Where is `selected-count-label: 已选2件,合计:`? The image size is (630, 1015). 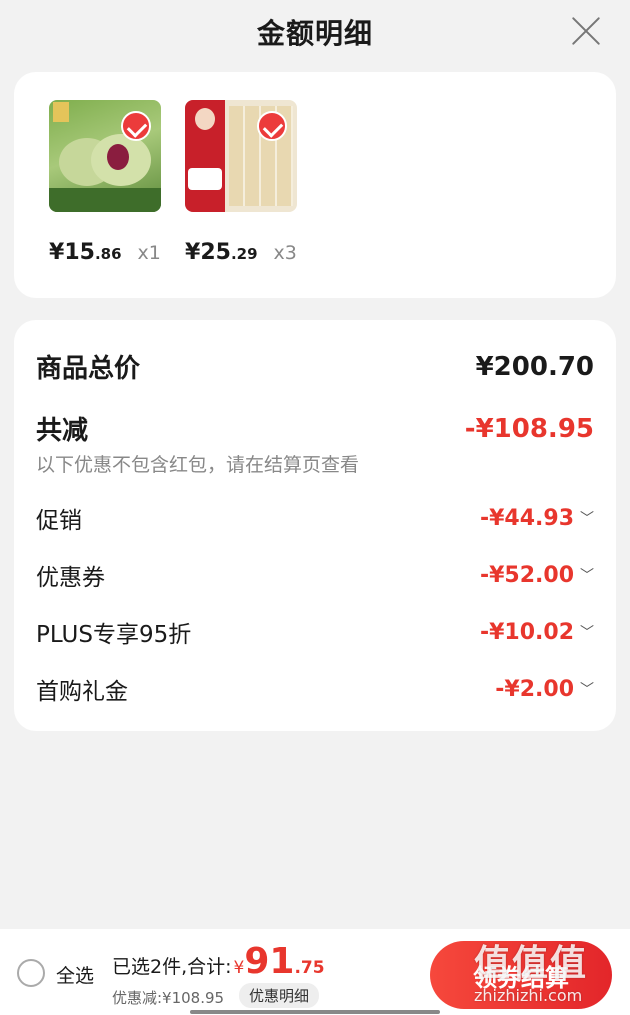
selected-count-label: 已选2件,合计: is located at coordinates (172, 967).